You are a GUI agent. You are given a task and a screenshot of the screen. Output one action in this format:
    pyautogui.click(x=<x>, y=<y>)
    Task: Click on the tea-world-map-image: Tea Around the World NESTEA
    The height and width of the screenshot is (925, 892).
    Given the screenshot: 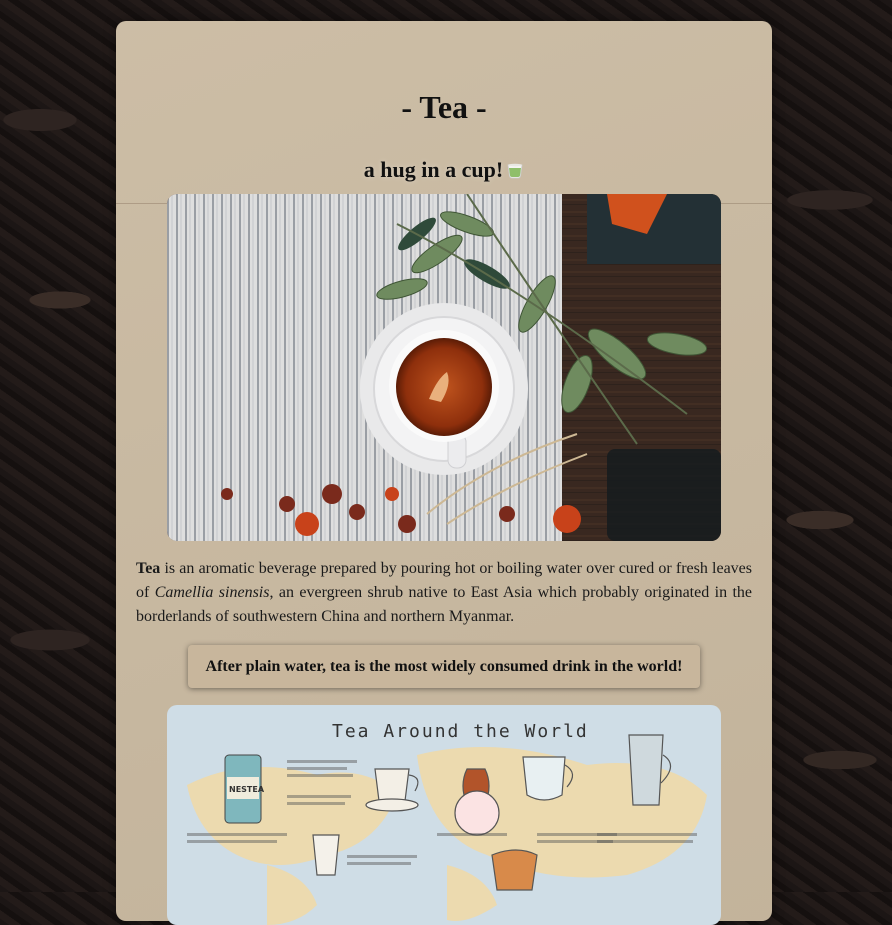 What is the action you would take?
    pyautogui.click(x=444, y=815)
    